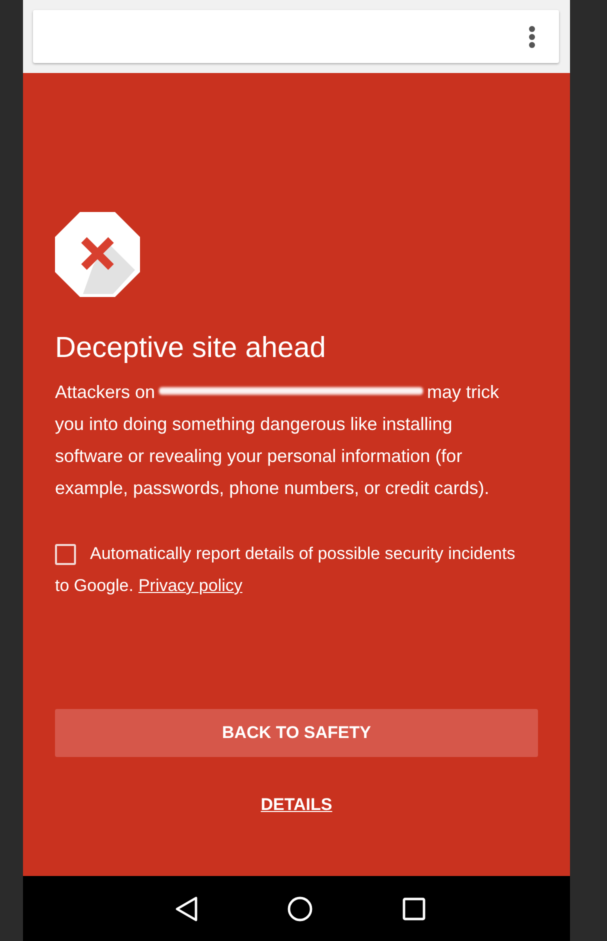  Describe the element at coordinates (187, 909) in the screenshot. I see `back-icon` at that location.